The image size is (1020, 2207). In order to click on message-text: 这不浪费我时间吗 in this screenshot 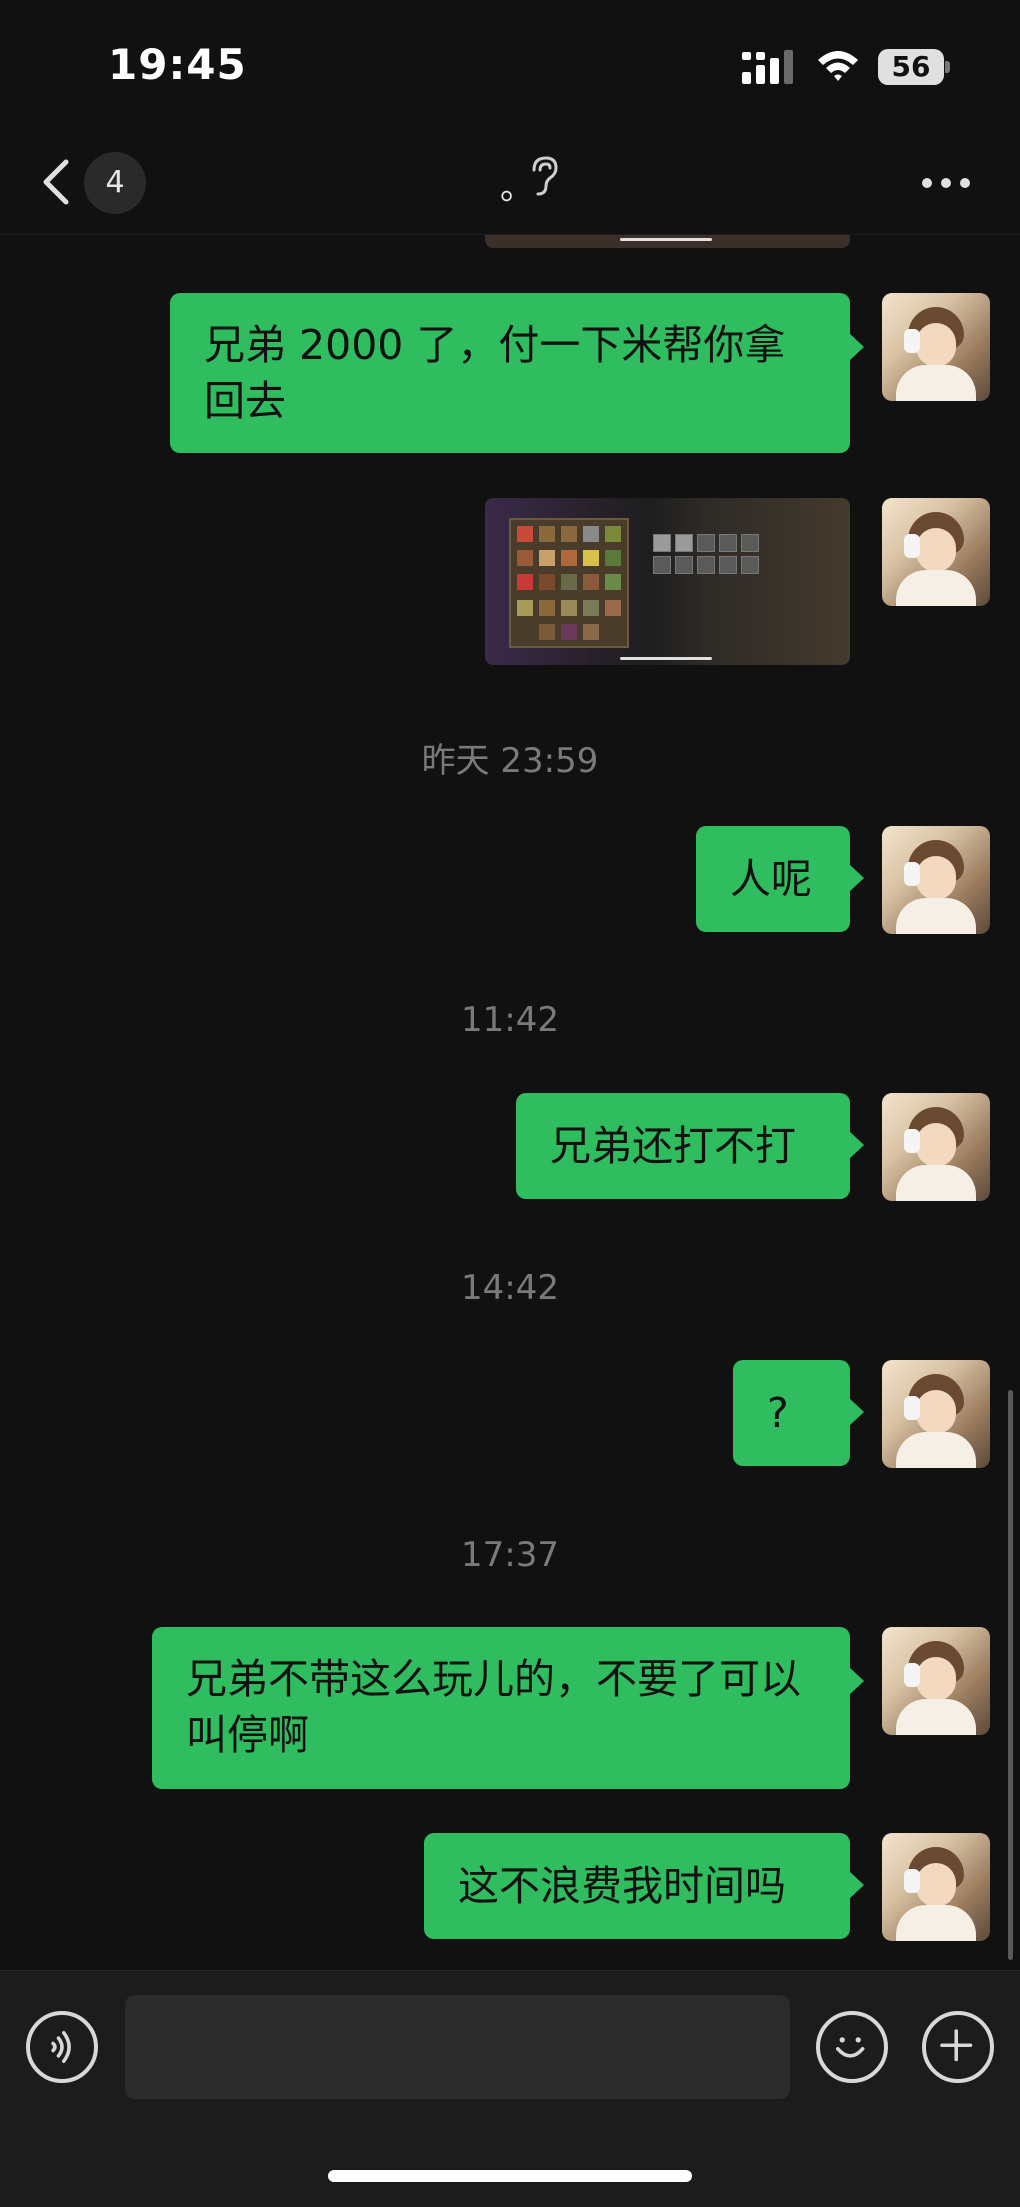, I will do `click(622, 1886)`.